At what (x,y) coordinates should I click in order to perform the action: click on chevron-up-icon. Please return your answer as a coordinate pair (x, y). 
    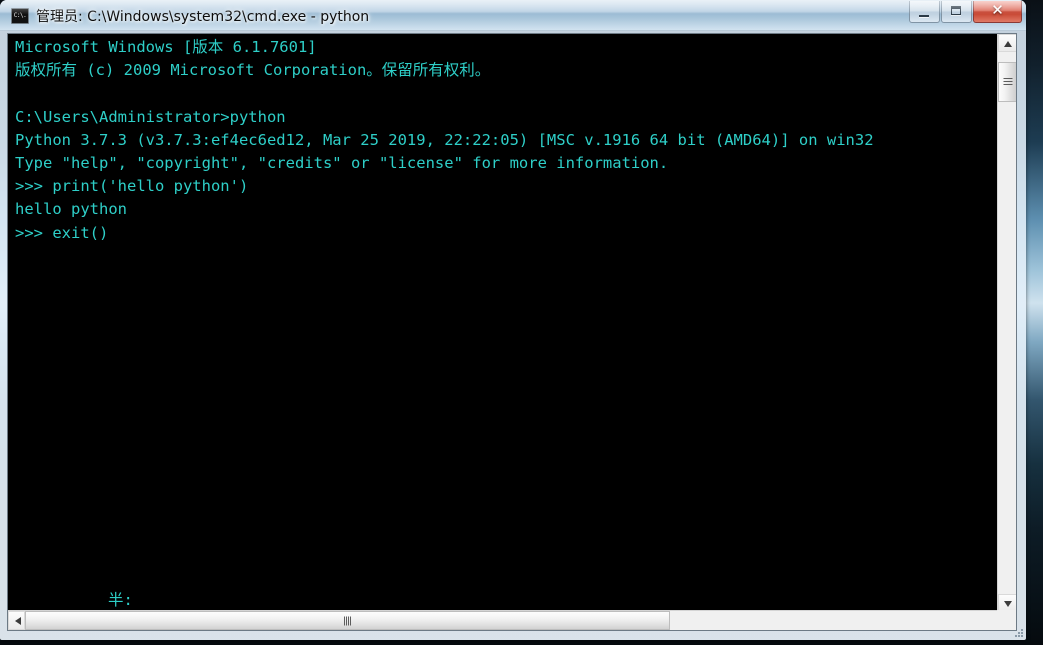
    Looking at the image, I should click on (1008, 44).